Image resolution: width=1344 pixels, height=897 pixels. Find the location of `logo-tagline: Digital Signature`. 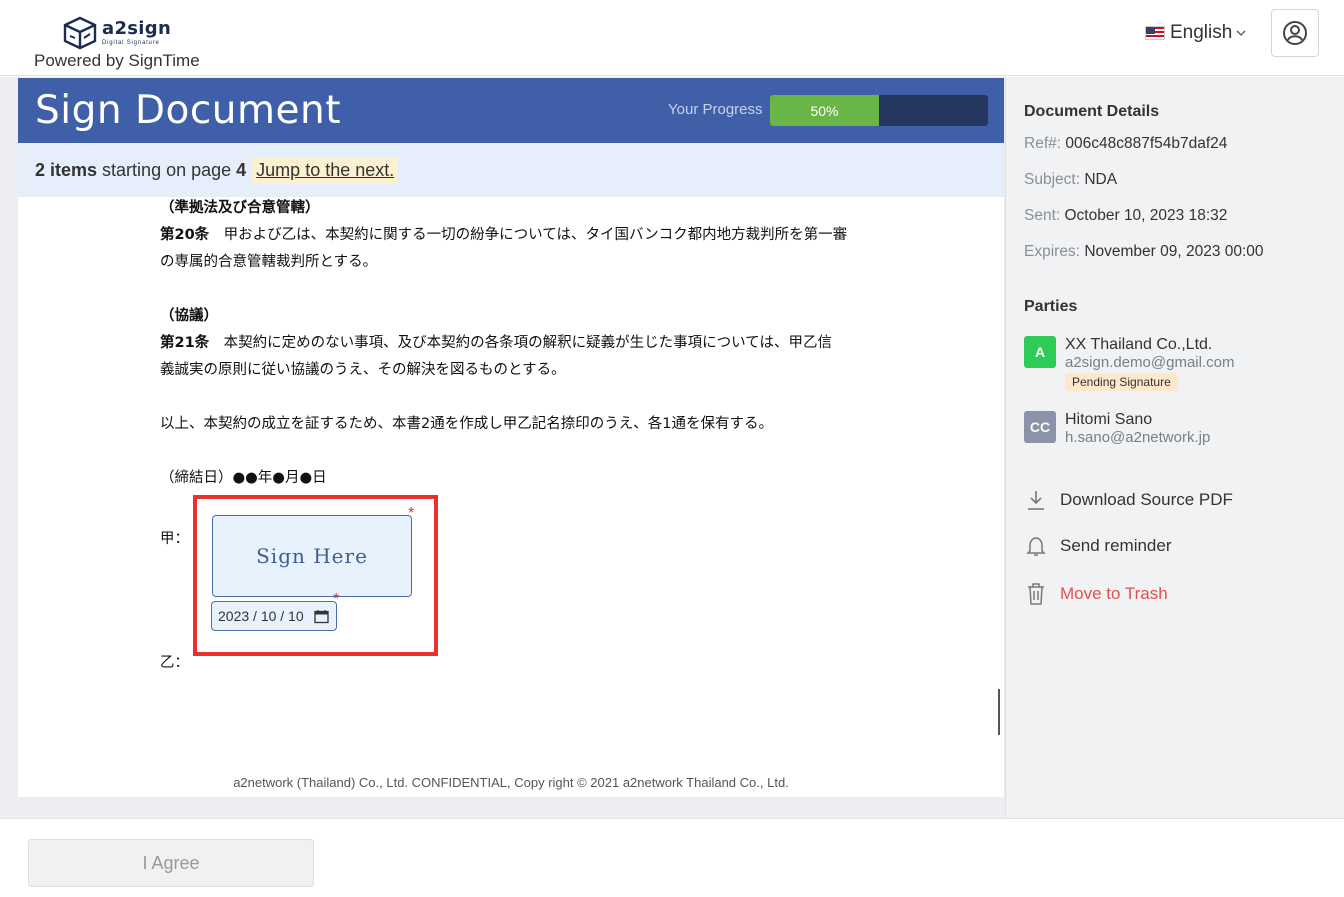

logo-tagline: Digital Signature is located at coordinates (131, 43).